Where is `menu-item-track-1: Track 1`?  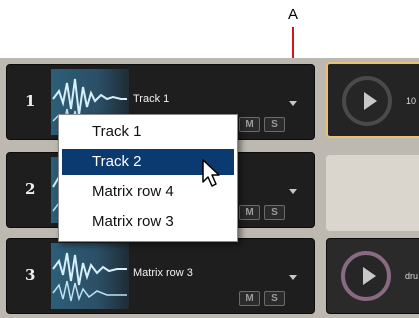
menu-item-track-1: Track 1 is located at coordinates (148, 132).